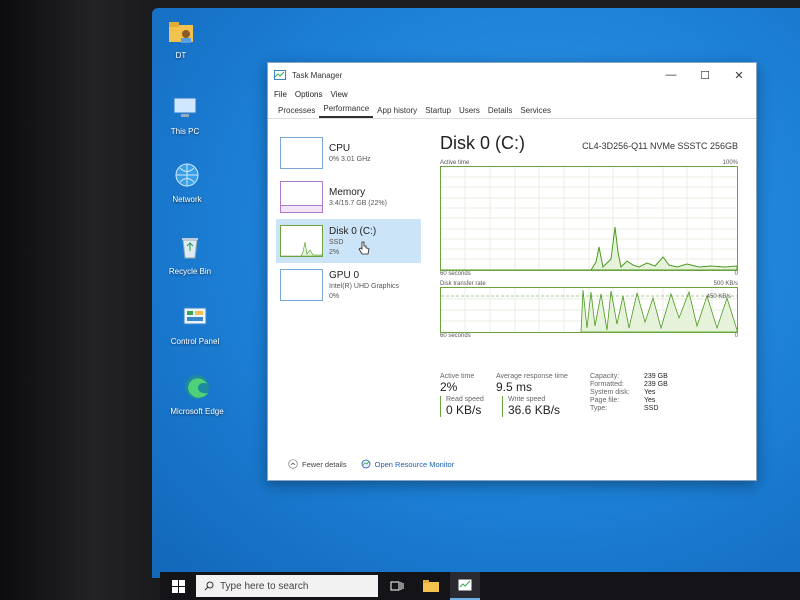  What do you see at coordinates (280, 94) in the screenshot?
I see `menu-file: File` at bounding box center [280, 94].